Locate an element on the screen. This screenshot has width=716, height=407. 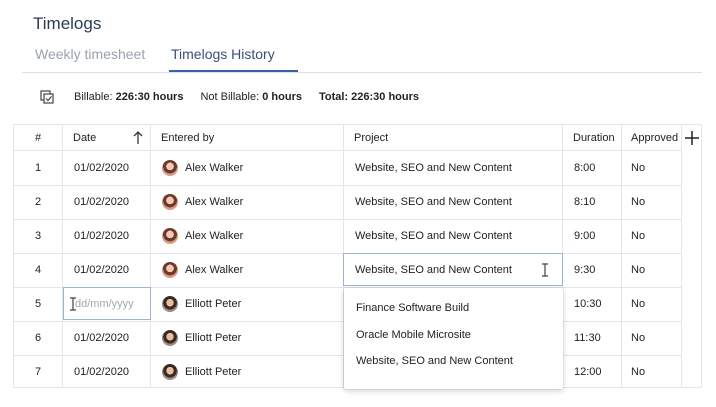
duration-cell: 11:30 is located at coordinates (582, 338).